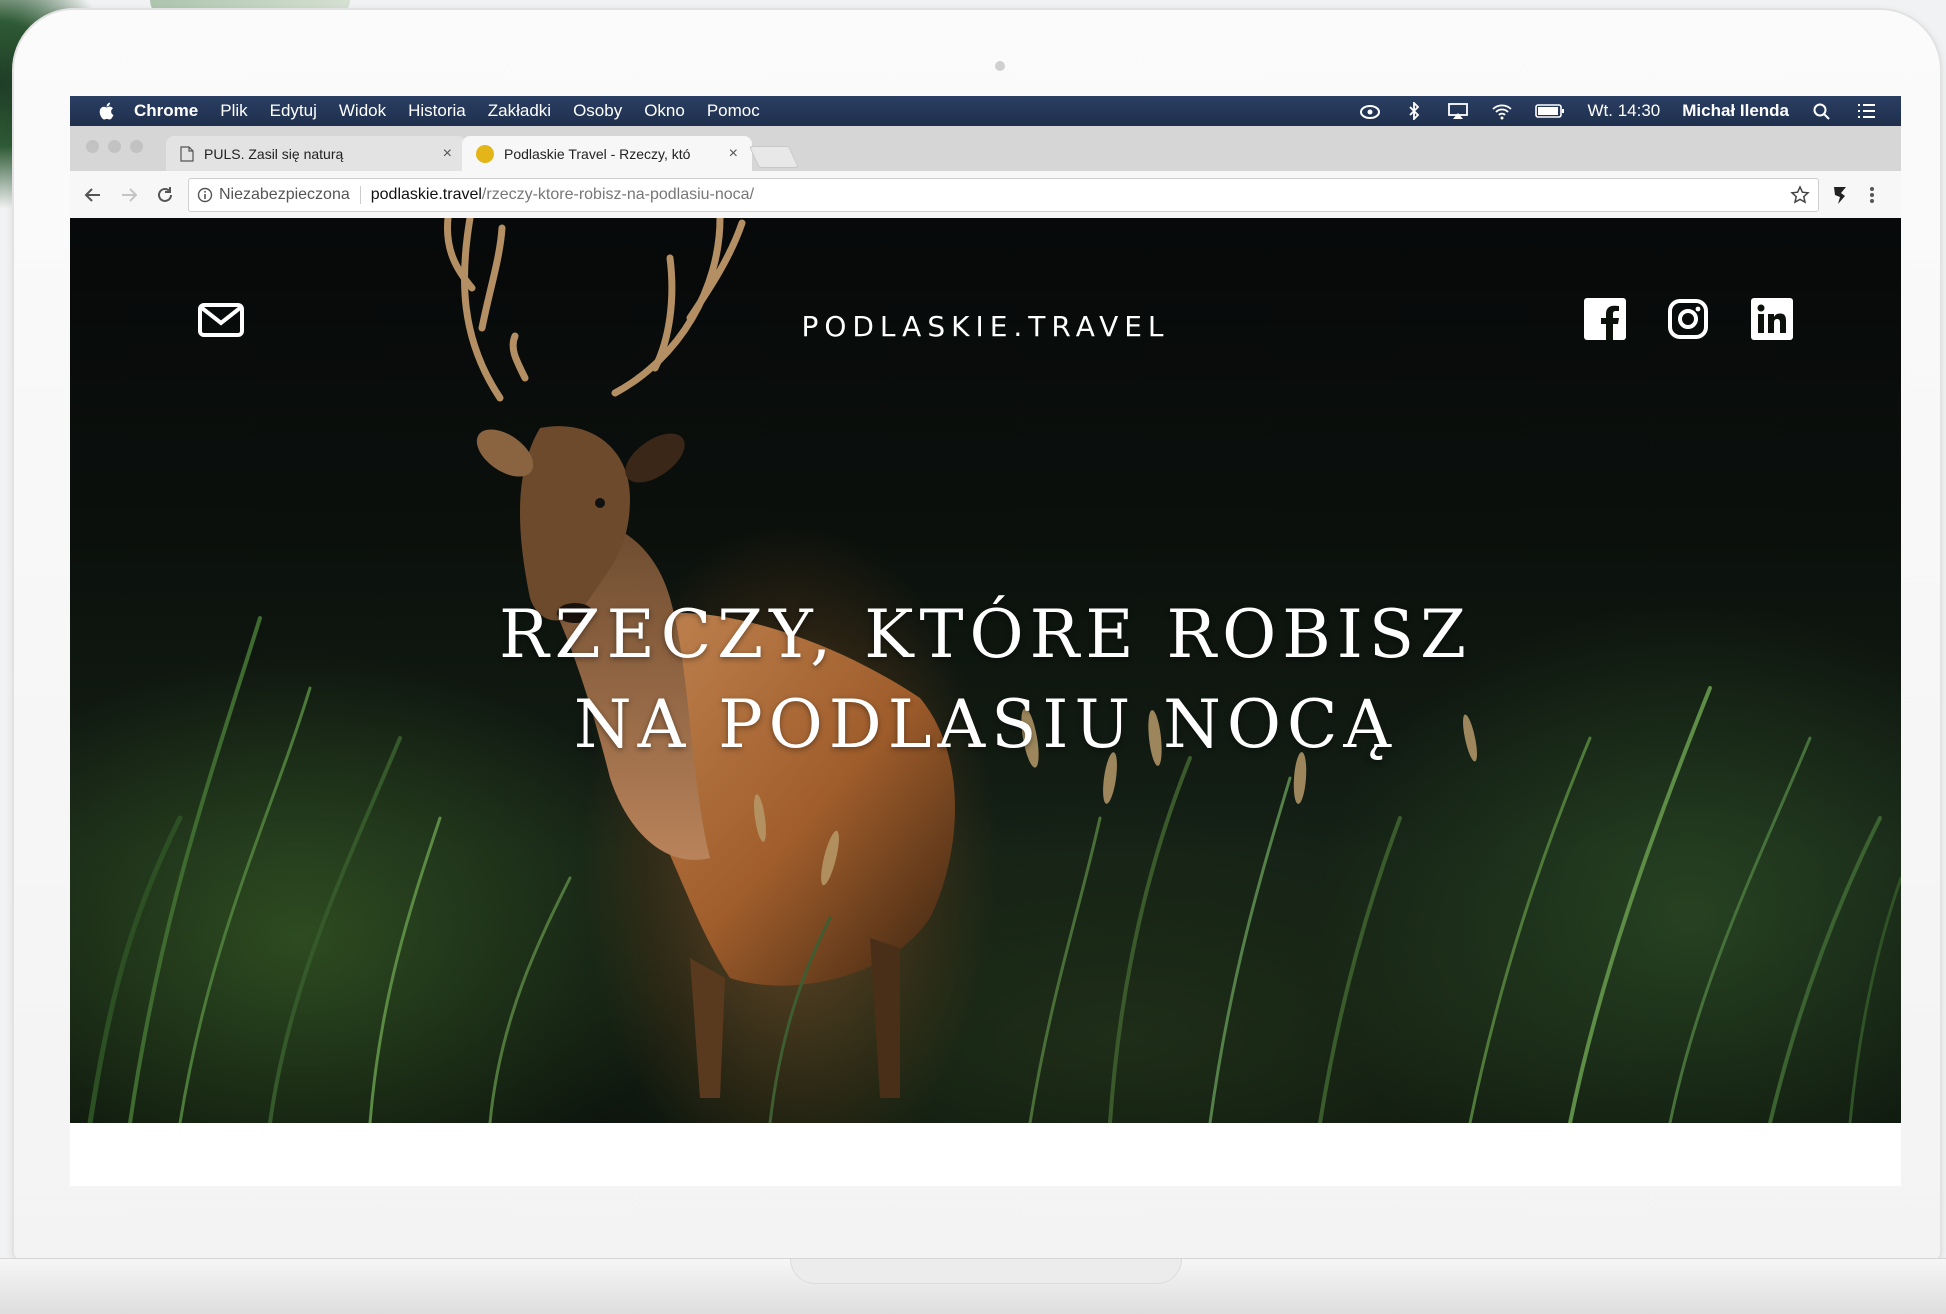 This screenshot has height=1314, width=1946. Describe the element at coordinates (985, 680) in the screenshot. I see `hero-headline: RZECZY, KTÓRE ROBISZ NA PODLASIU NOCĄ` at that location.